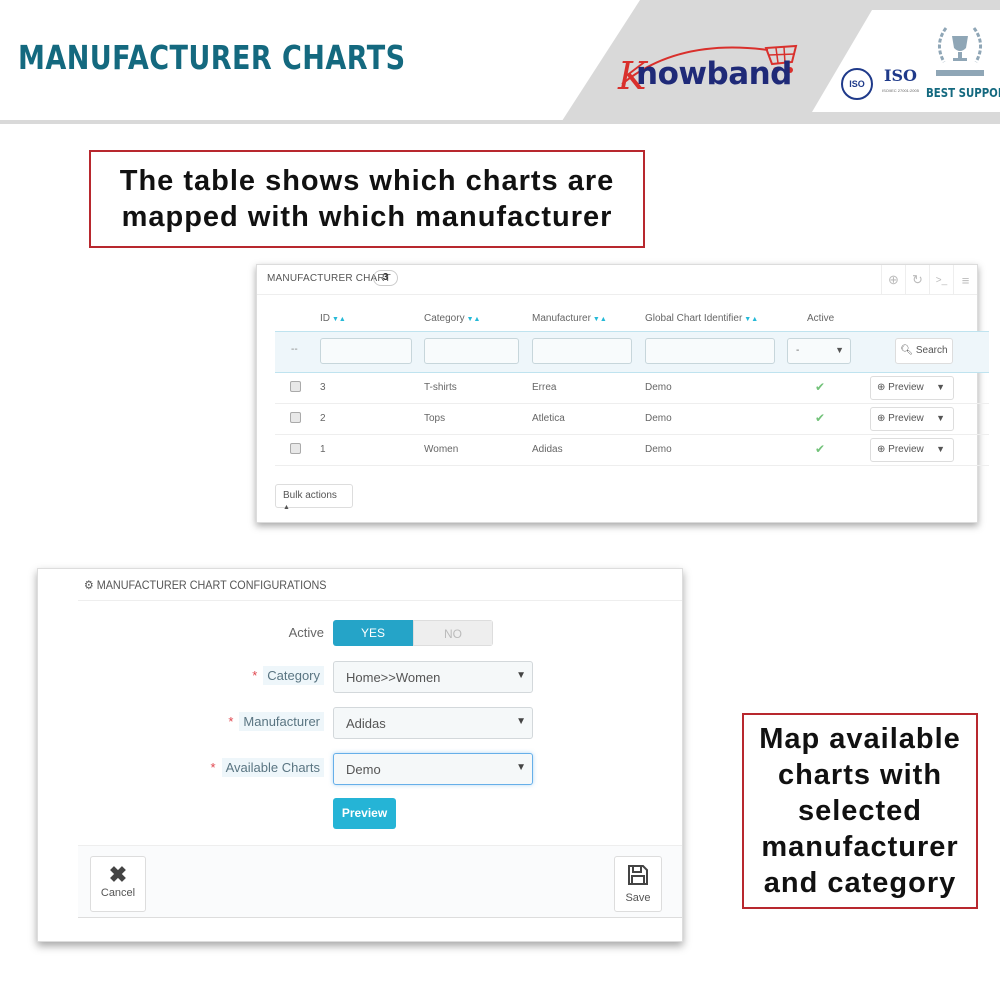  Describe the element at coordinates (314, 497) in the screenshot. I see `bulk-actions-button: Bulk actions ▲` at that location.